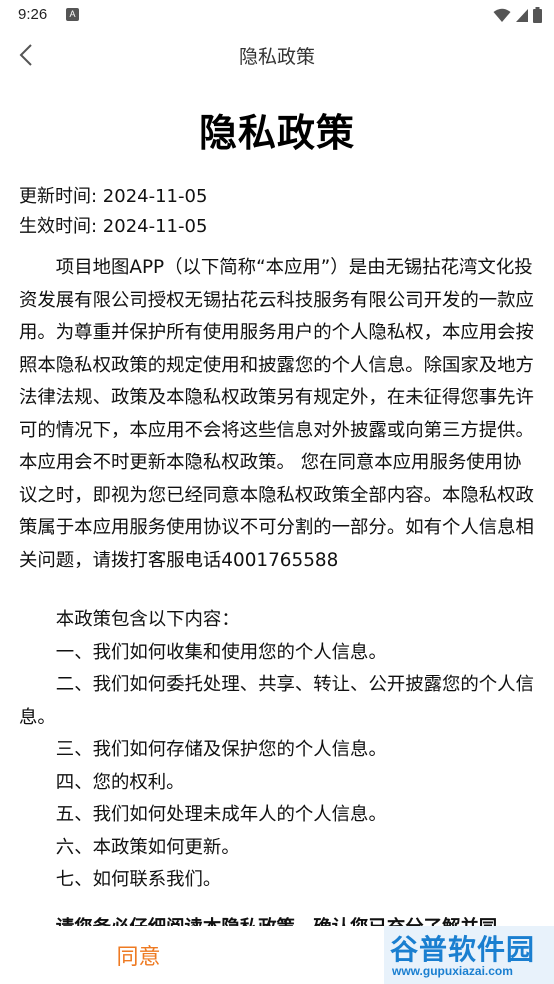  Describe the element at coordinates (502, 15) in the screenshot. I see `wifi-icon` at that location.